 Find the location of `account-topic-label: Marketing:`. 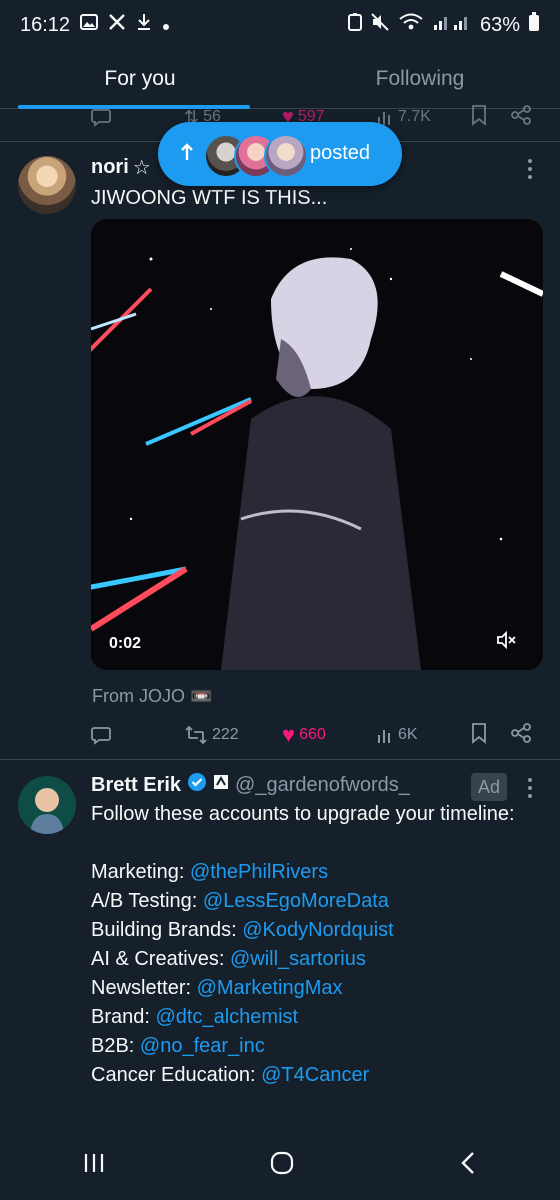

account-topic-label: Marketing: is located at coordinates (138, 872).